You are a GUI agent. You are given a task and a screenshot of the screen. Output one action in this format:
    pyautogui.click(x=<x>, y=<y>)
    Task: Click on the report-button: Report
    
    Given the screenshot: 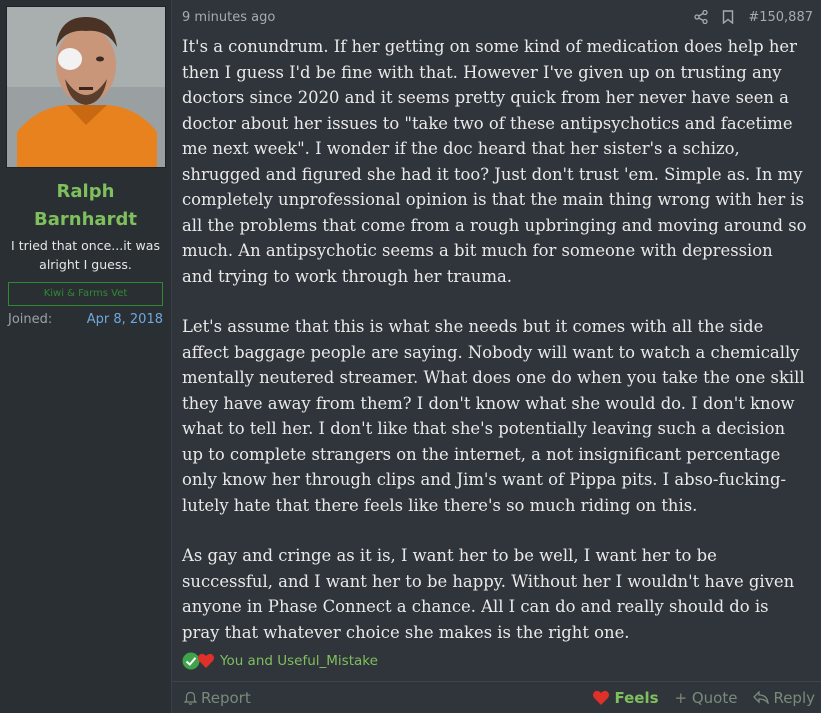 What is the action you would take?
    pyautogui.click(x=217, y=698)
    